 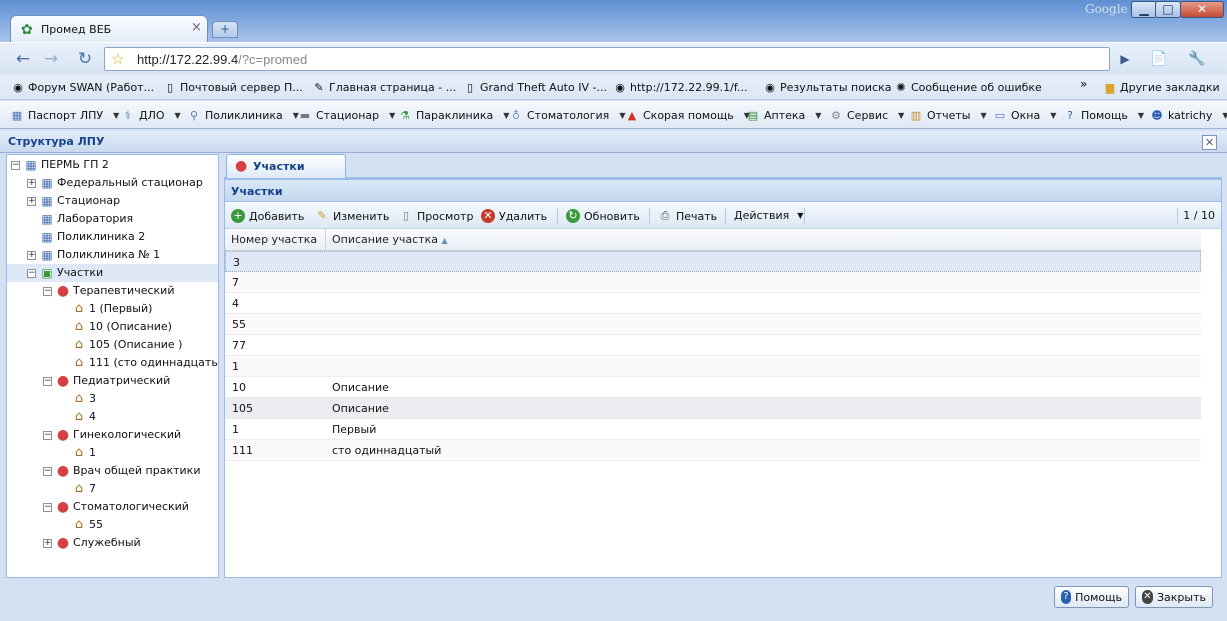 What do you see at coordinates (1144, 9) in the screenshot?
I see `minimize-button: ▁` at bounding box center [1144, 9].